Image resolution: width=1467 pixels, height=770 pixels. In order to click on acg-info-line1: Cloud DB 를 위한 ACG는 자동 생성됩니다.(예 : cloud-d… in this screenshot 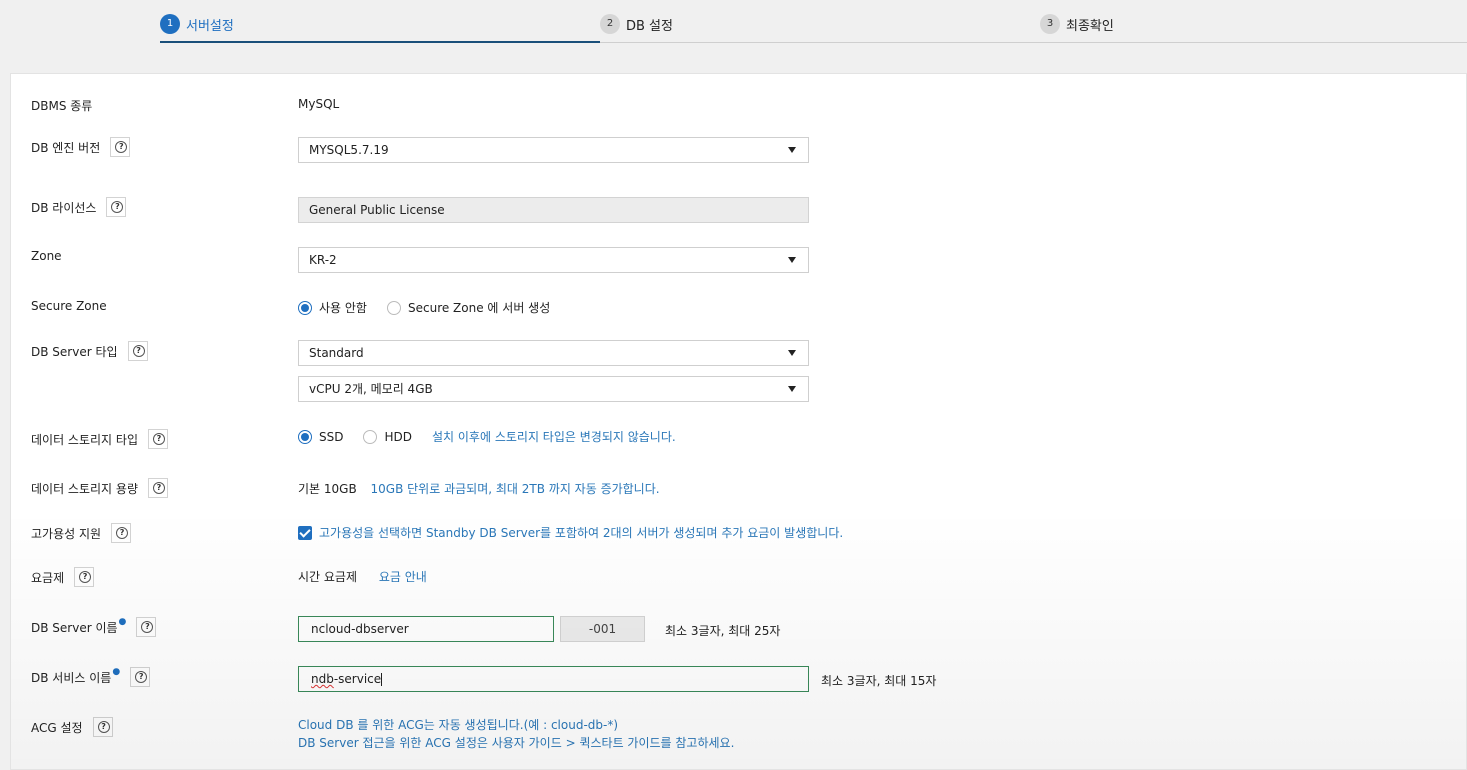, I will do `click(458, 725)`.